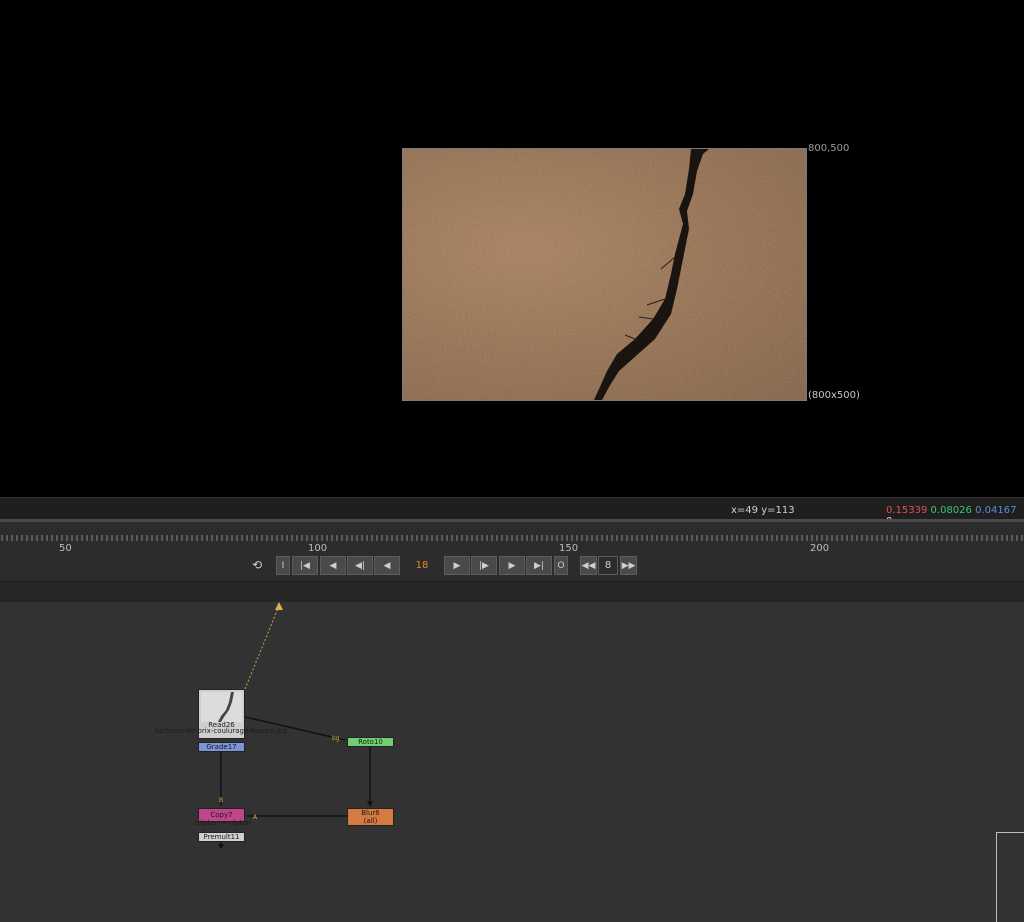  I want to click on next-keyframe-icon: ▶, so click(512, 565).